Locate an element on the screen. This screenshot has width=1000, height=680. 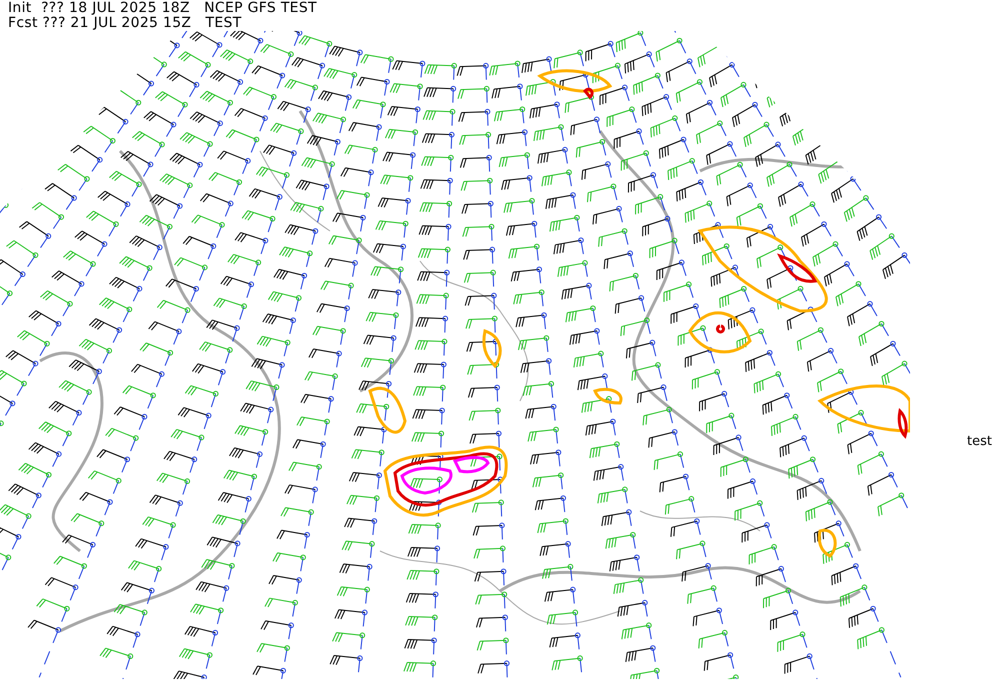
init-time-line: Init ??? 18 JUL 2025 18Z NCEP GFS TEST is located at coordinates (163, 8).